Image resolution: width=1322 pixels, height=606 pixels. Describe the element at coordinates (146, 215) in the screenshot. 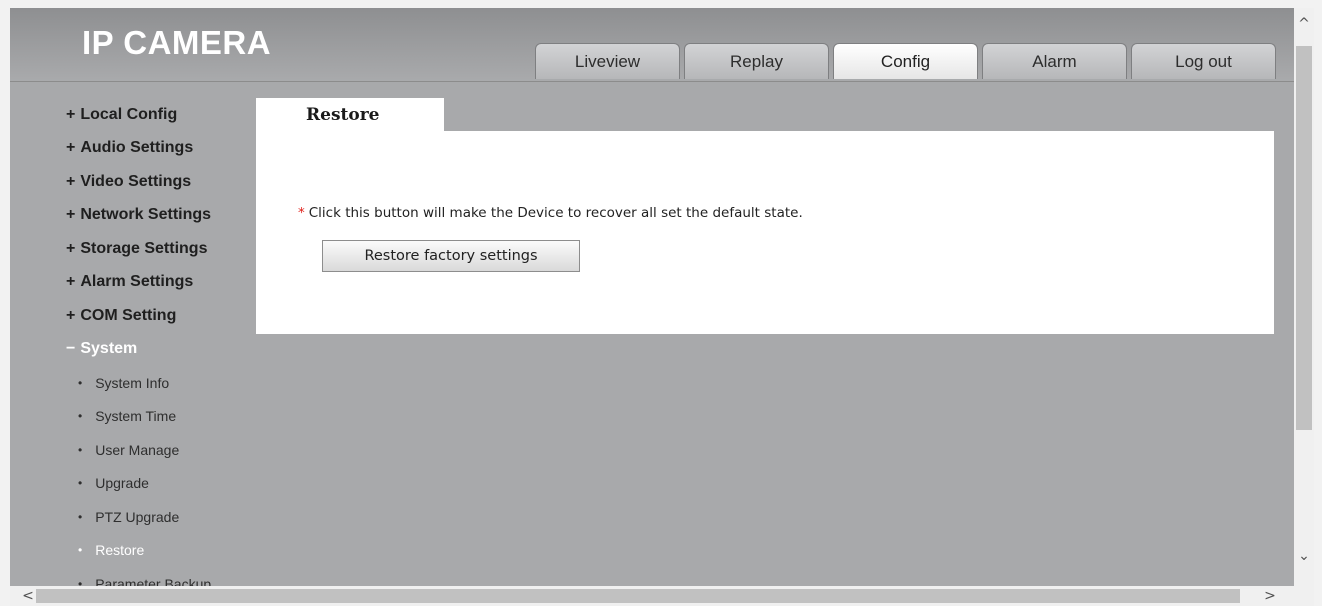

I see `sidebar-group-label: Network Settings` at that location.